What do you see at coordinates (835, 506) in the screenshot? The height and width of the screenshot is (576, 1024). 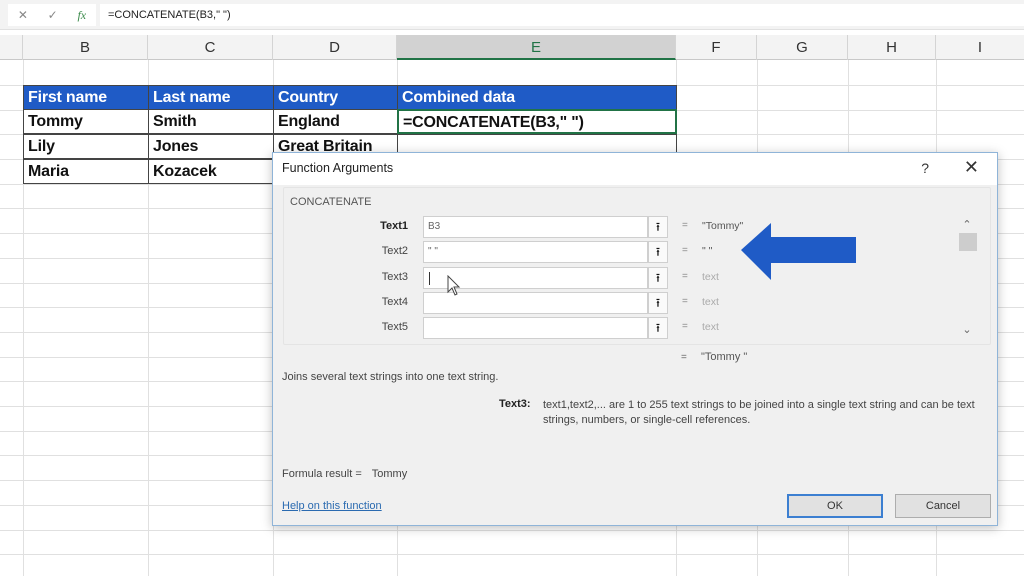 I see `ok-button: OK` at bounding box center [835, 506].